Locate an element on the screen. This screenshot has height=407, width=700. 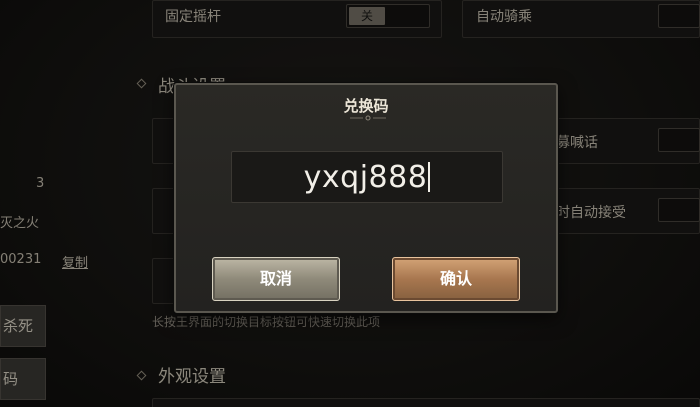
title-ornament-icon is located at coordinates (368, 118).